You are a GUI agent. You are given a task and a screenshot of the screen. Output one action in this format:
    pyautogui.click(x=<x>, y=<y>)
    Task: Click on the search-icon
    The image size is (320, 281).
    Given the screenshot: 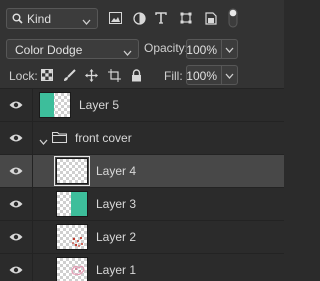 What is the action you would take?
    pyautogui.click(x=17, y=18)
    